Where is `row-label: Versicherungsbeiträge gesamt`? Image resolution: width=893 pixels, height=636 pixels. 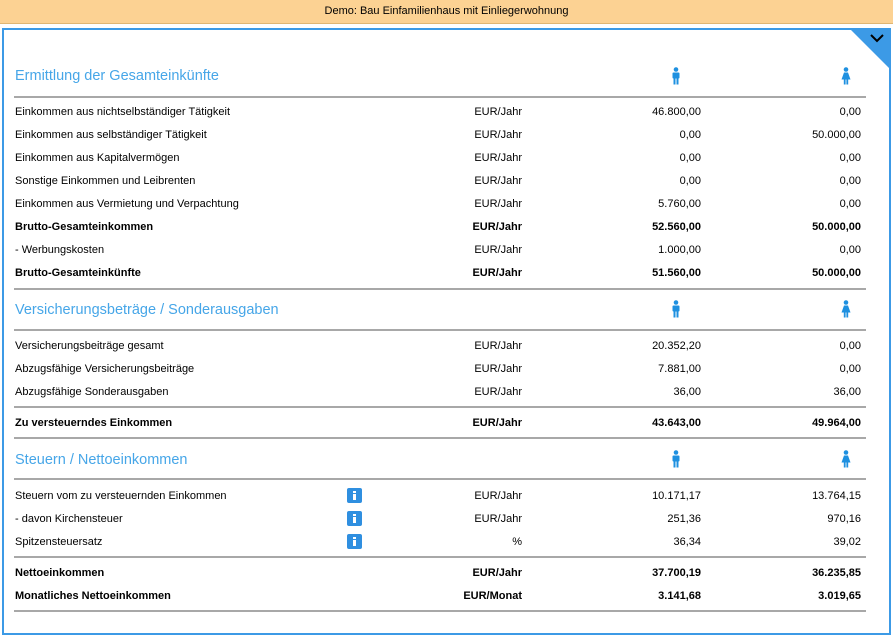 row-label: Versicherungsbeiträge gesamt is located at coordinates (89, 346).